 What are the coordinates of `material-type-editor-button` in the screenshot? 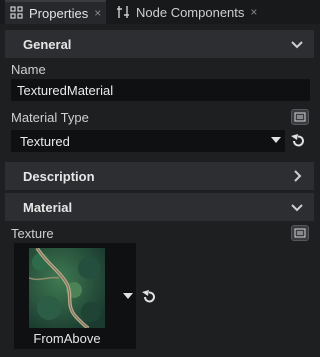 It's located at (300, 117).